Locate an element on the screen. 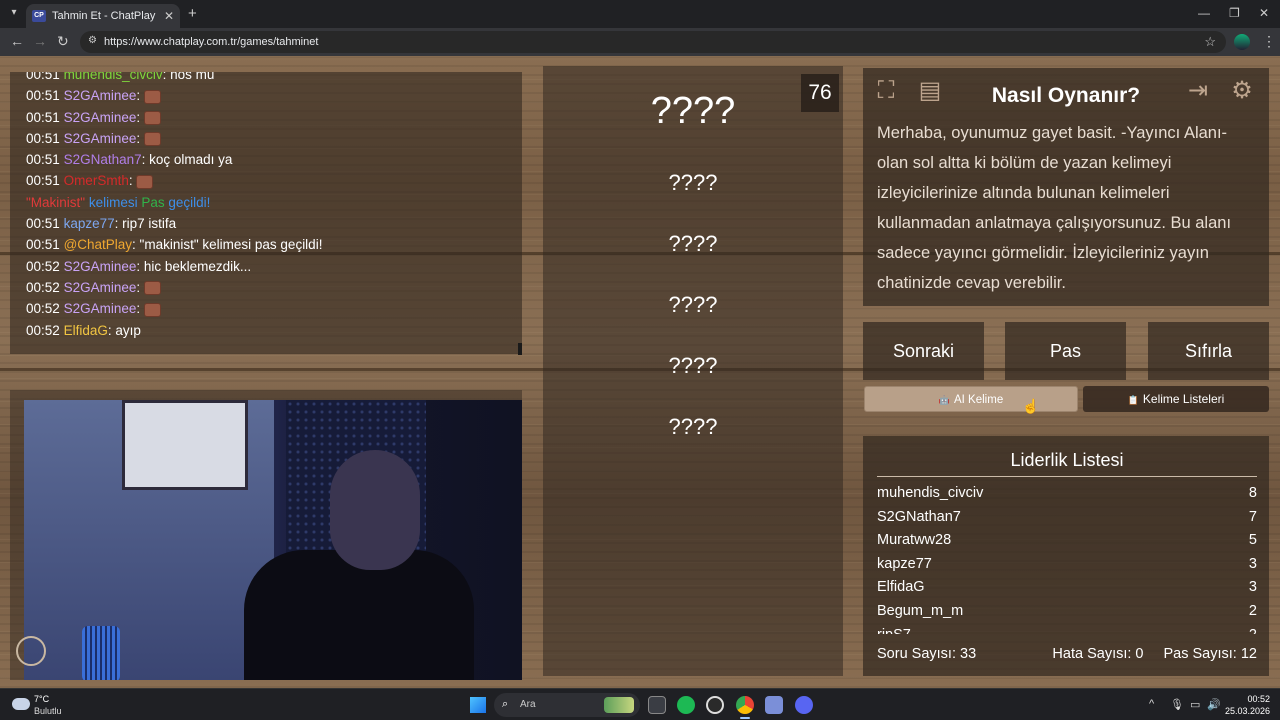 The width and height of the screenshot is (1280, 720). minimize-icon: — is located at coordinates (1204, 13).